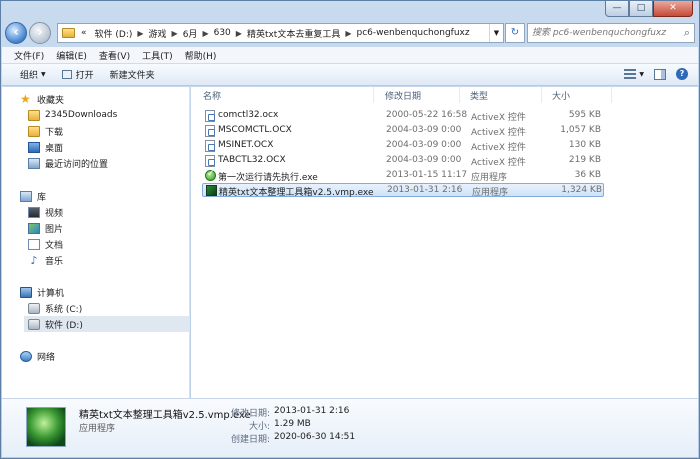 The image size is (700, 459). I want to click on new-folder-button: 新建文件夹, so click(132, 74).